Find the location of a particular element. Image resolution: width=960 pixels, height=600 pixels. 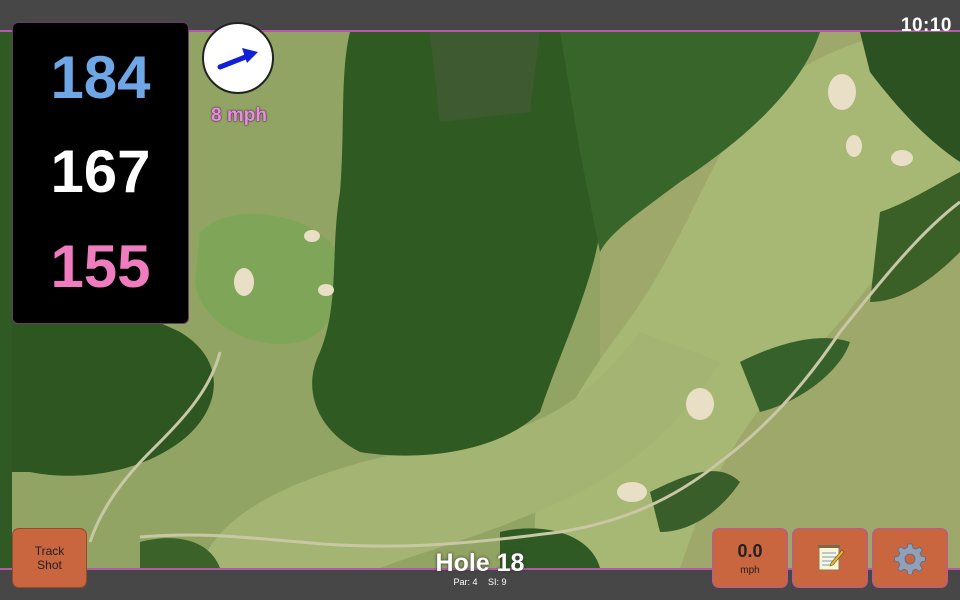

speed-unit: mph is located at coordinates (750, 570).